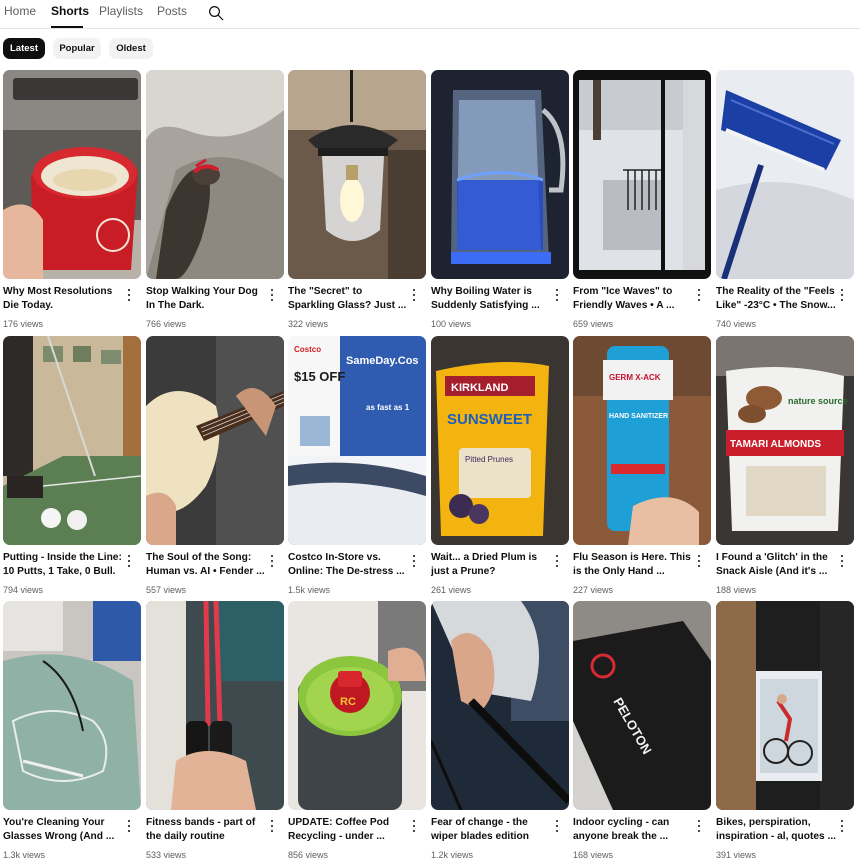 This screenshot has width=860, height=862. I want to click on thumbnail-product-text: HAND SANITIZER, so click(638, 416).